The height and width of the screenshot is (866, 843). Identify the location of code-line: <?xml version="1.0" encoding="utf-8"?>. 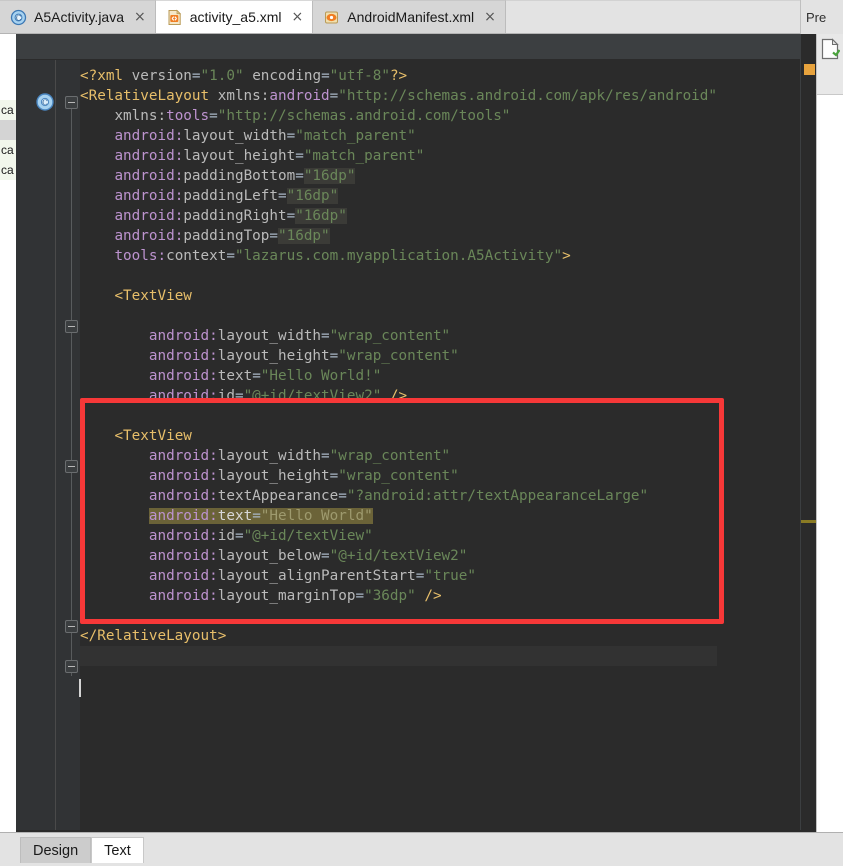
(244, 76).